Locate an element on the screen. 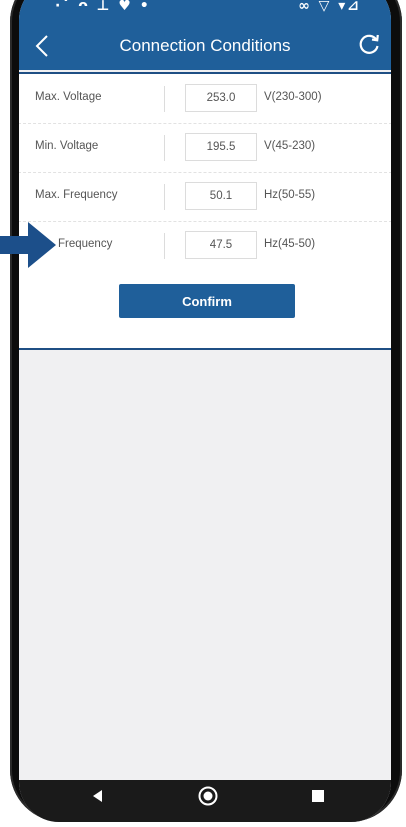  nav-home-button is located at coordinates (208, 797).